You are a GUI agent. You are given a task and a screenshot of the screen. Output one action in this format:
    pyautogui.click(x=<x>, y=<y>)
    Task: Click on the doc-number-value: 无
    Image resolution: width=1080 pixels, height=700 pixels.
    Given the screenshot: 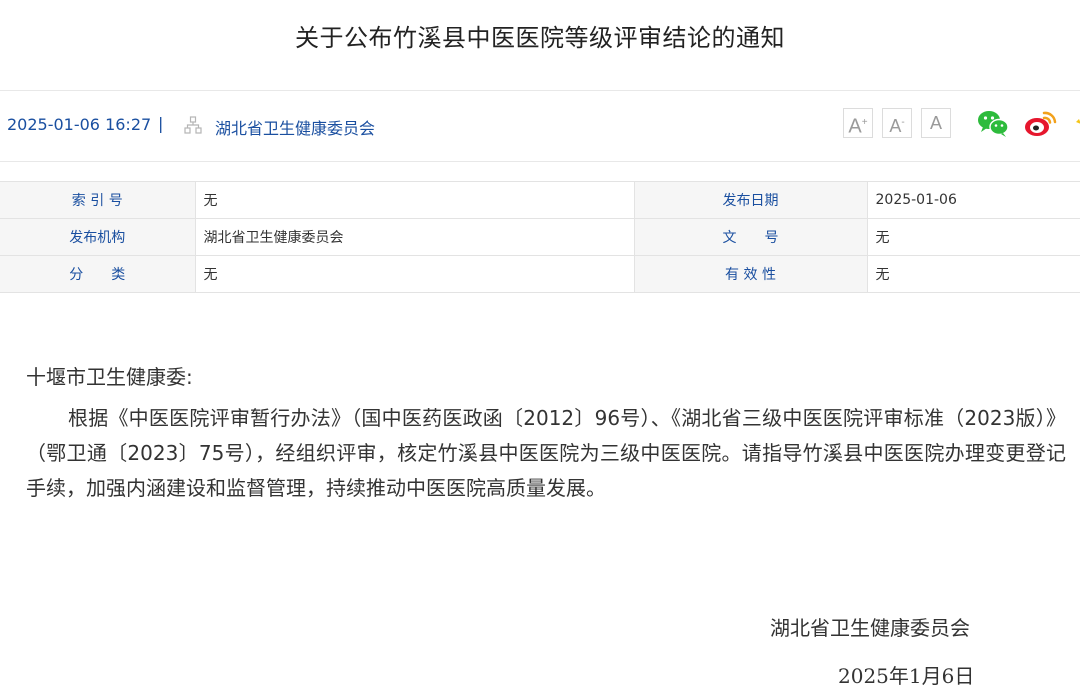 What is the action you would take?
    pyautogui.click(x=973, y=237)
    